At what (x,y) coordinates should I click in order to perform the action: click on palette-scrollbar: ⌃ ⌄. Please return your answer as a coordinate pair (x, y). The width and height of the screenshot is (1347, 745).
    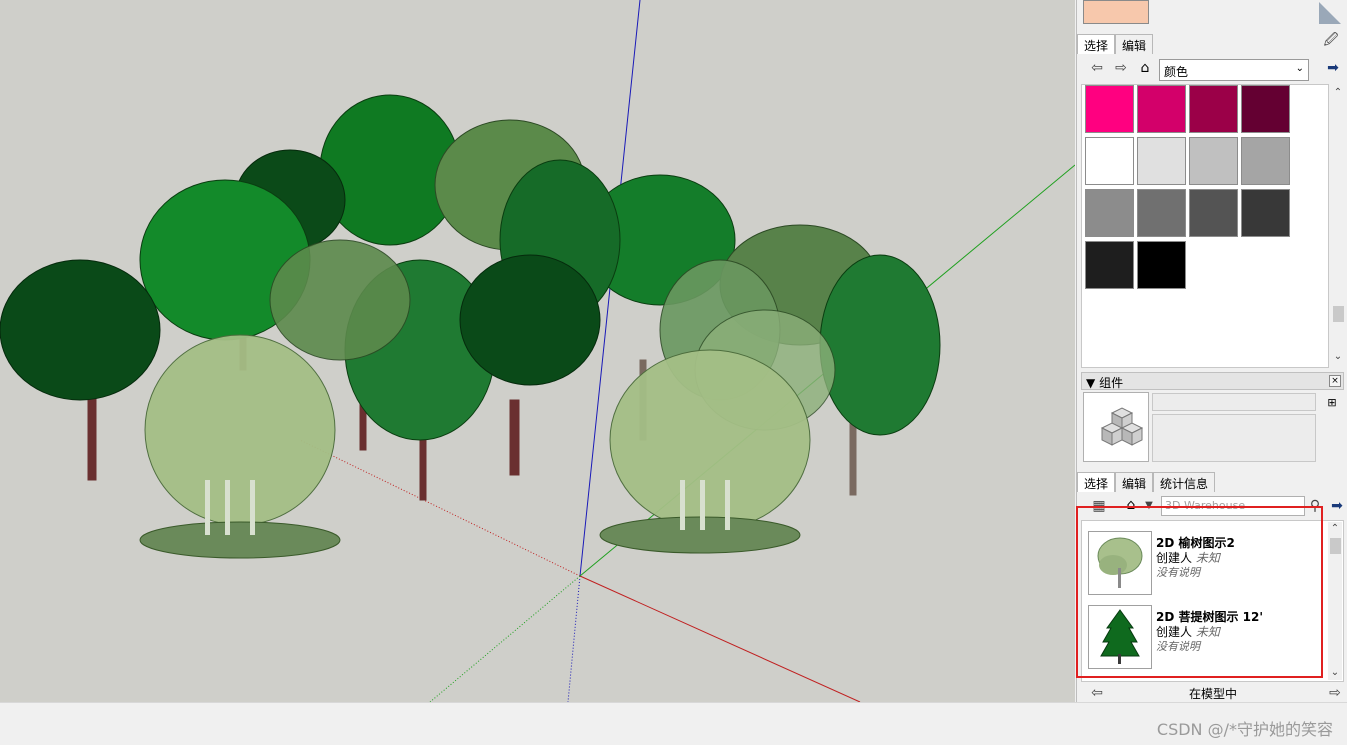
    Looking at the image, I should click on (1338, 226).